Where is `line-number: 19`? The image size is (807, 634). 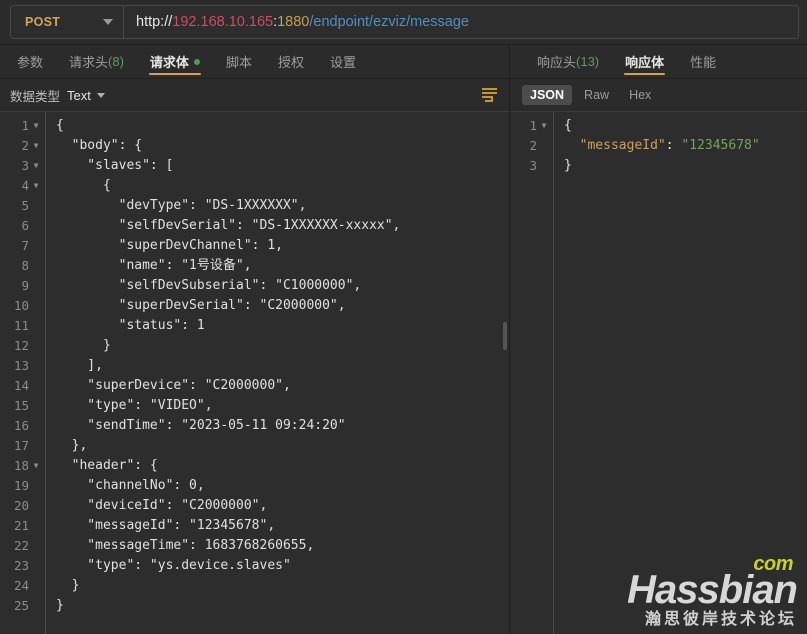
line-number: 19 is located at coordinates (22, 486).